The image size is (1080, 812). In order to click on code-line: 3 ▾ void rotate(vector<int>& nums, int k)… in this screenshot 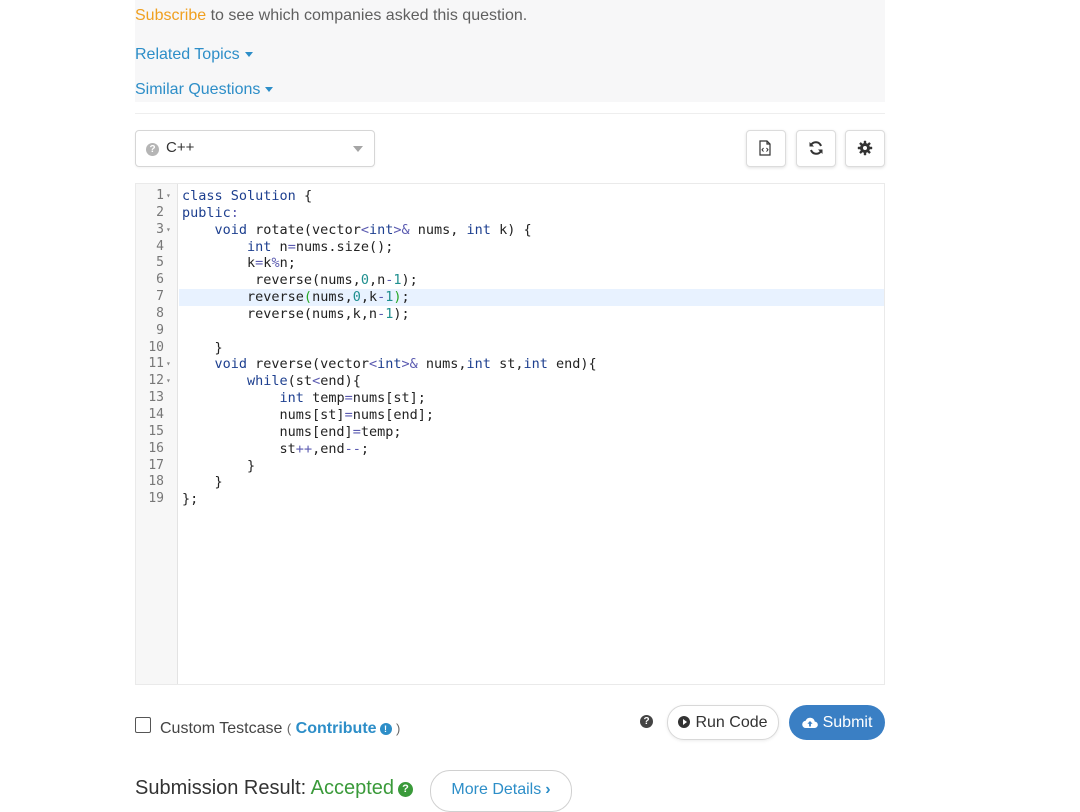, I will do `click(510, 230)`.